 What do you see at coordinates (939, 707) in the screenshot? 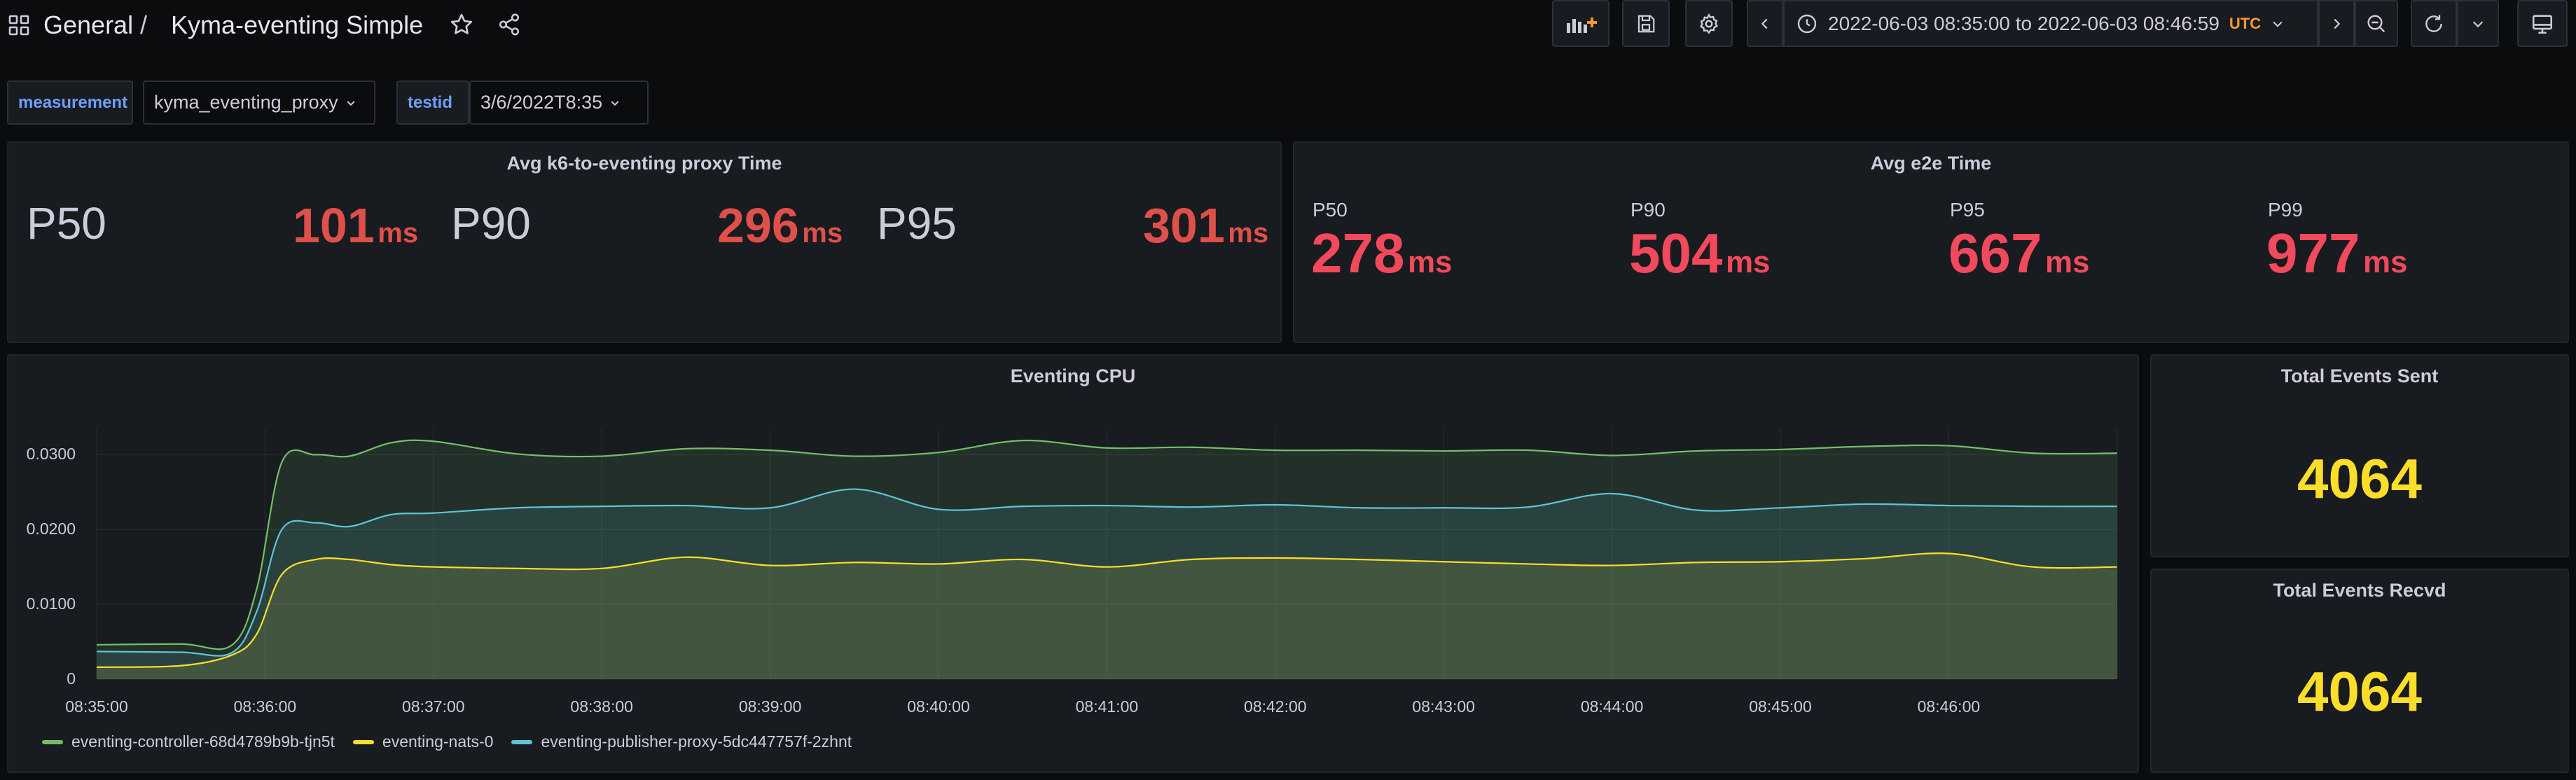
I see `x-tick-label: 08:40:00` at bounding box center [939, 707].